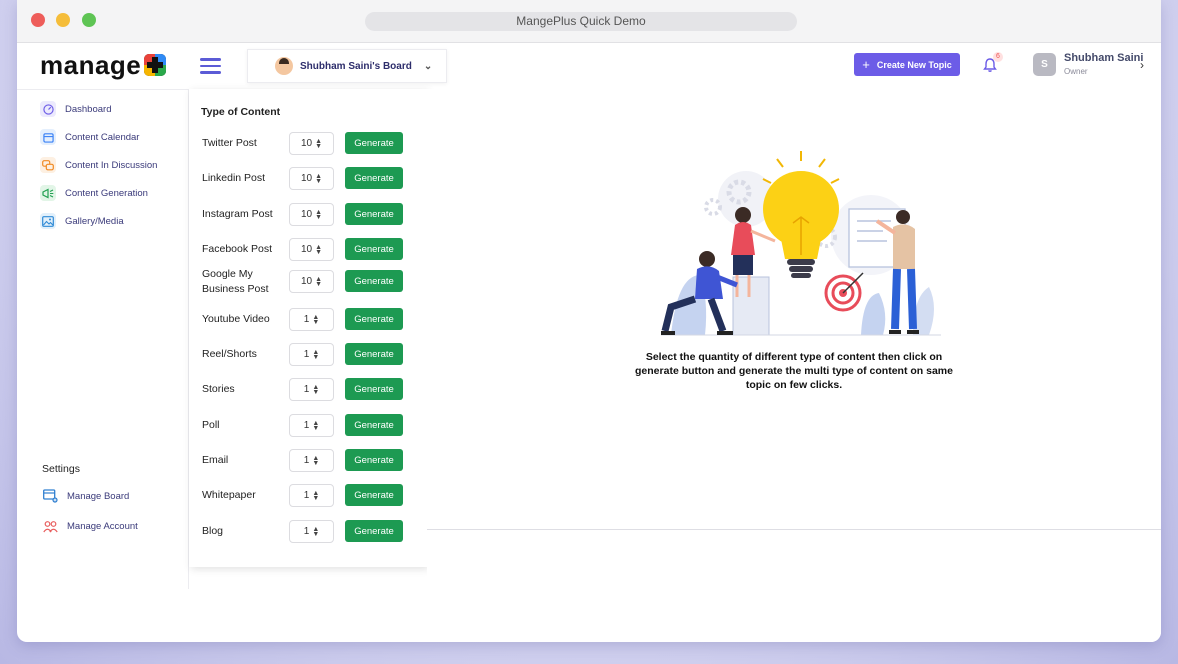 This screenshot has height=664, width=1178. What do you see at coordinates (48, 193) in the screenshot?
I see `megaphone-icon` at bounding box center [48, 193].